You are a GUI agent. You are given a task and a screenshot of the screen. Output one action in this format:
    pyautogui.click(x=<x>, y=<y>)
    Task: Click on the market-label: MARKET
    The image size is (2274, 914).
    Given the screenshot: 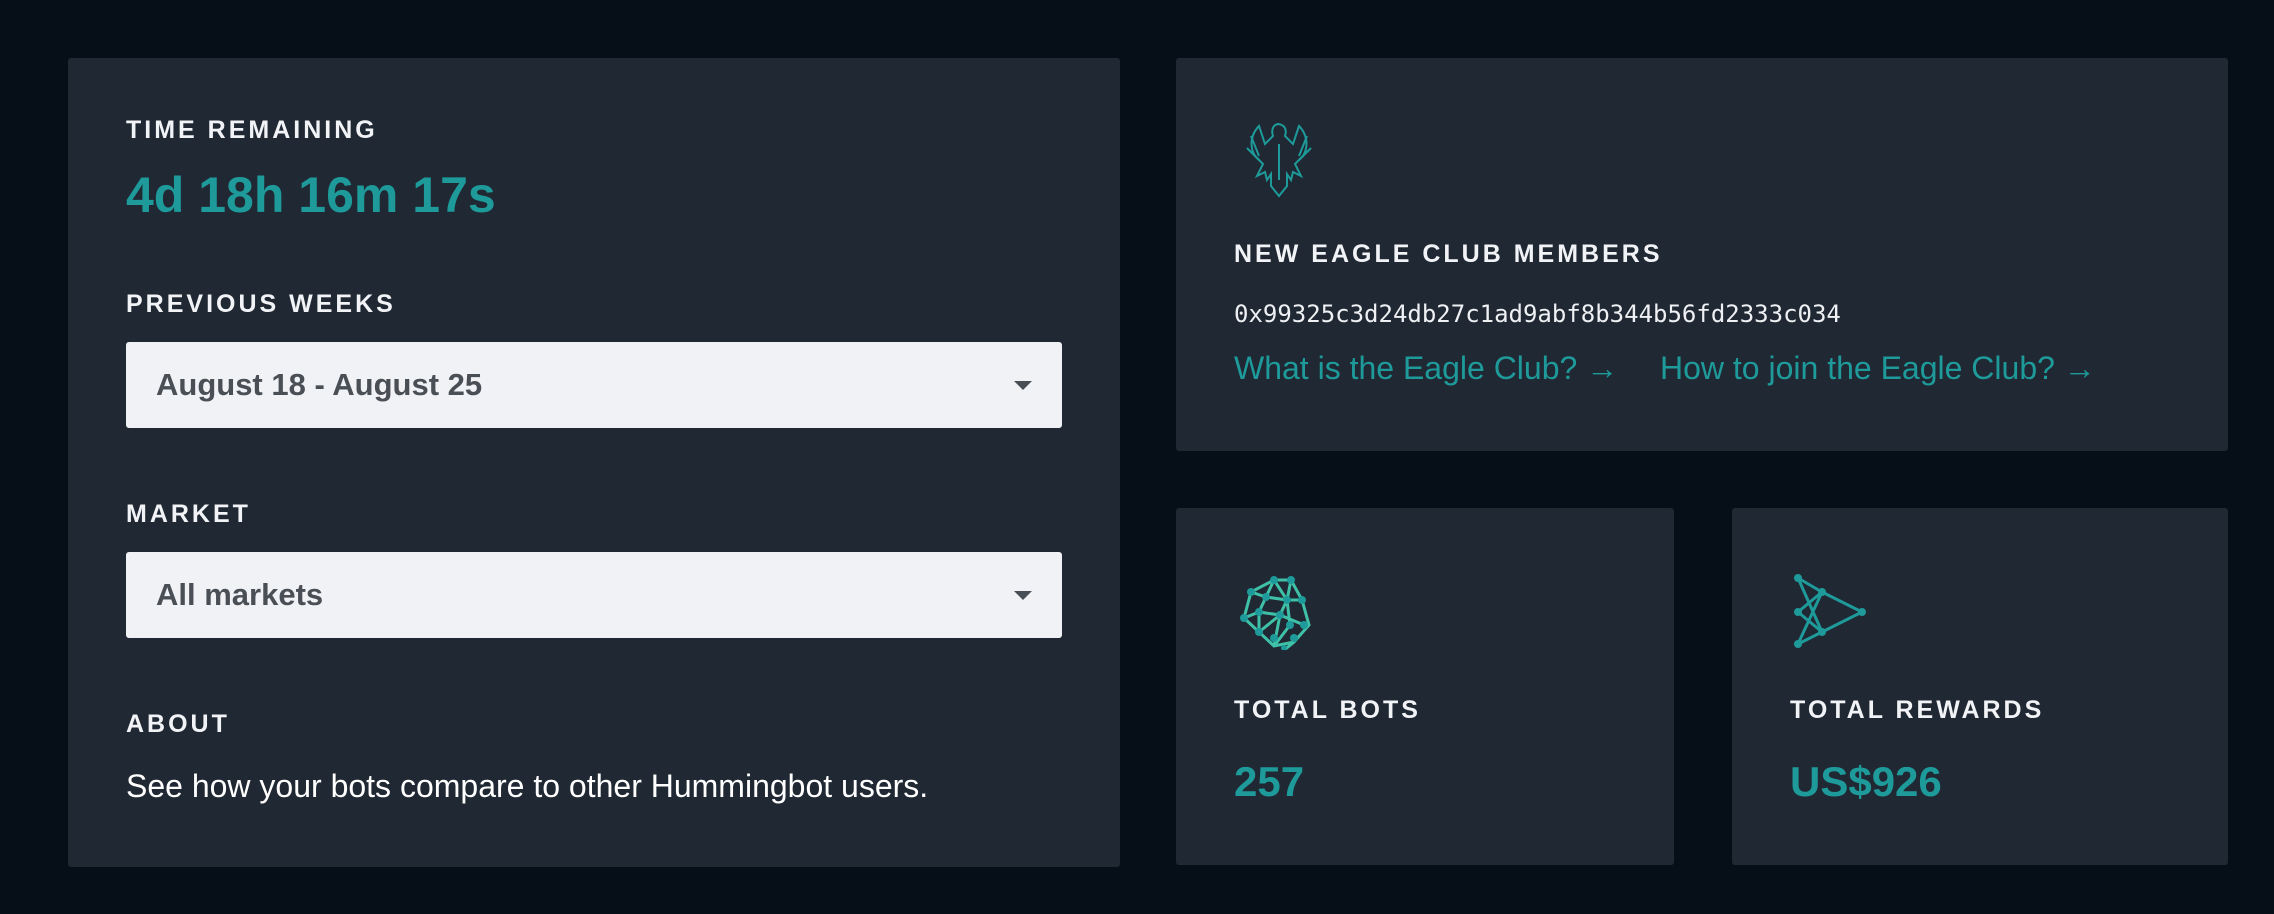 What is the action you would take?
    pyautogui.click(x=188, y=514)
    